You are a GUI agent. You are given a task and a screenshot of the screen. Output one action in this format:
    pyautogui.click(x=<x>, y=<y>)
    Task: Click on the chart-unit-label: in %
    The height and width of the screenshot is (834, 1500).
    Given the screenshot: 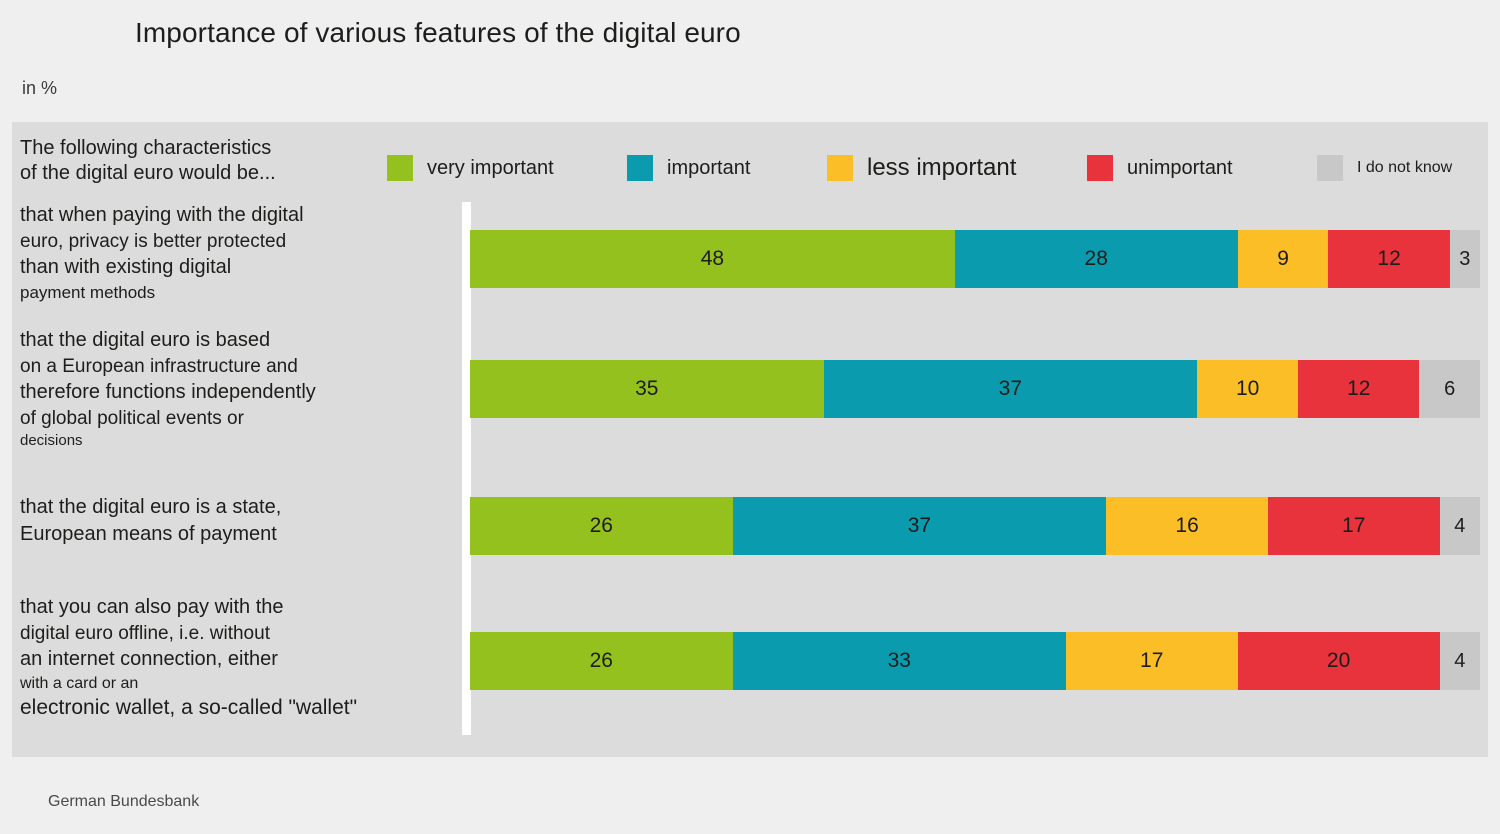 What is the action you would take?
    pyautogui.click(x=40, y=88)
    